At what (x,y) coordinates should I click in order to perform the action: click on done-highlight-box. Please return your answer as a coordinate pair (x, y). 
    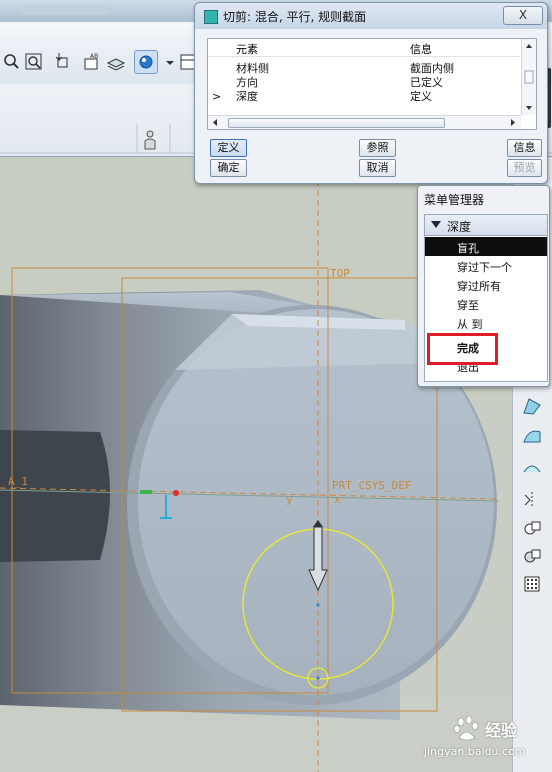
    Looking at the image, I should click on (462, 349).